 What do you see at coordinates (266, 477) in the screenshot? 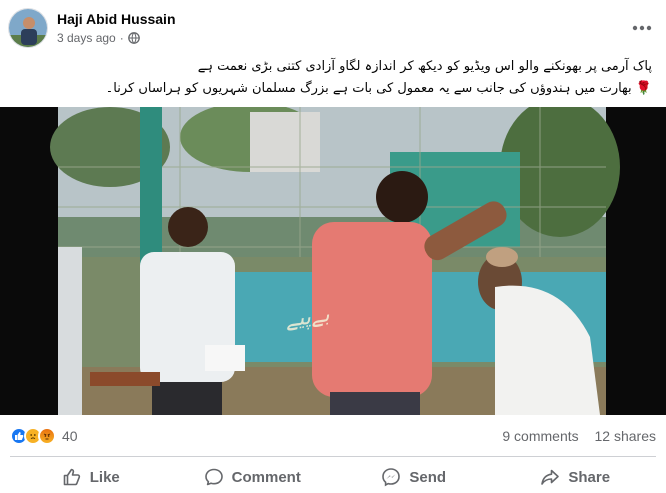
I see `comment-label: Comment` at bounding box center [266, 477].